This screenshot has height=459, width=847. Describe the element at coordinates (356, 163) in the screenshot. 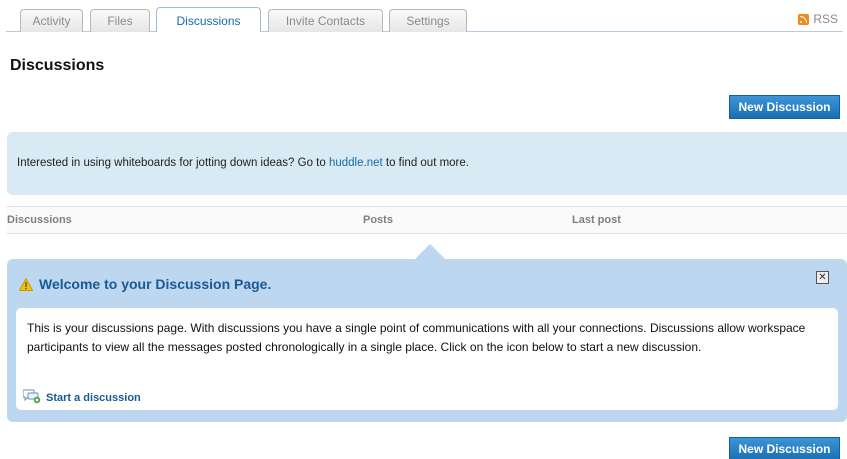

I see `huddle-link: huddle.net` at that location.